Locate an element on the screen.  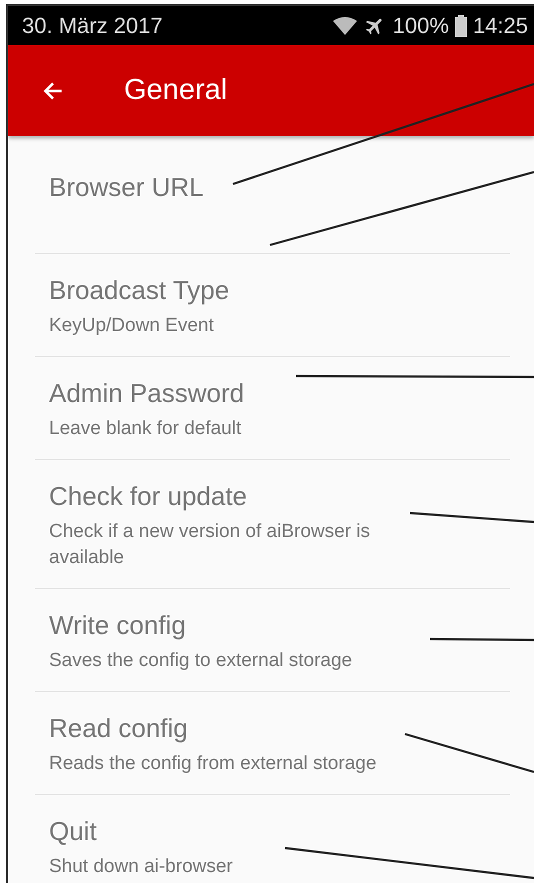
status-time: 14:25 is located at coordinates (500, 25).